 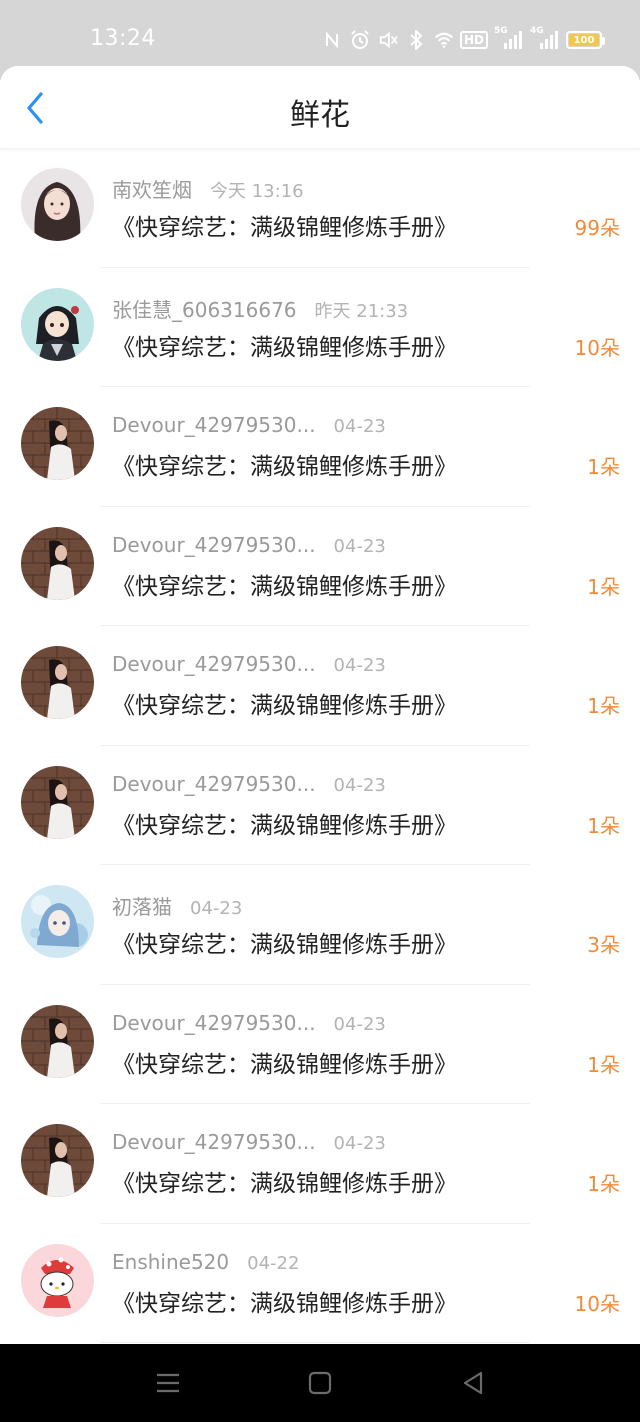 I want to click on battery-icon: 100, so click(x=585, y=40).